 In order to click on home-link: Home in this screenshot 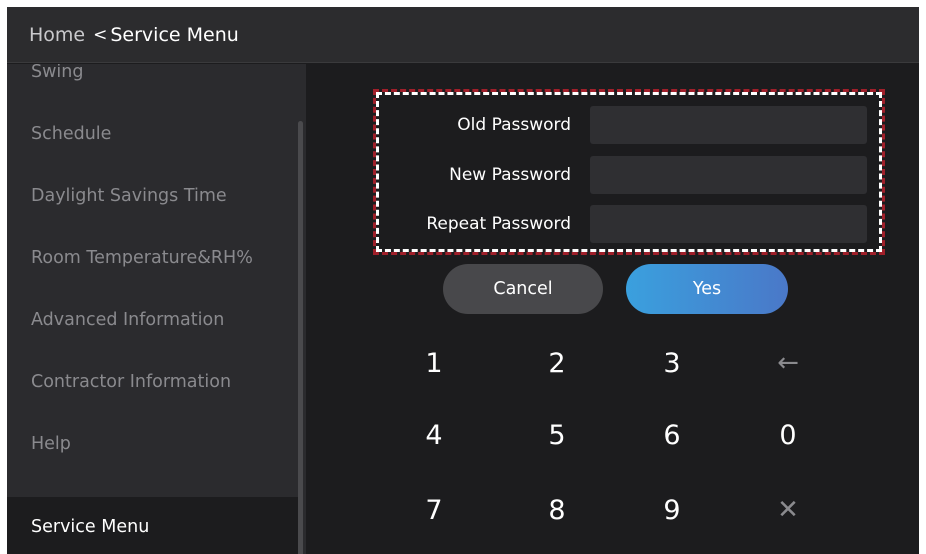, I will do `click(57, 35)`.